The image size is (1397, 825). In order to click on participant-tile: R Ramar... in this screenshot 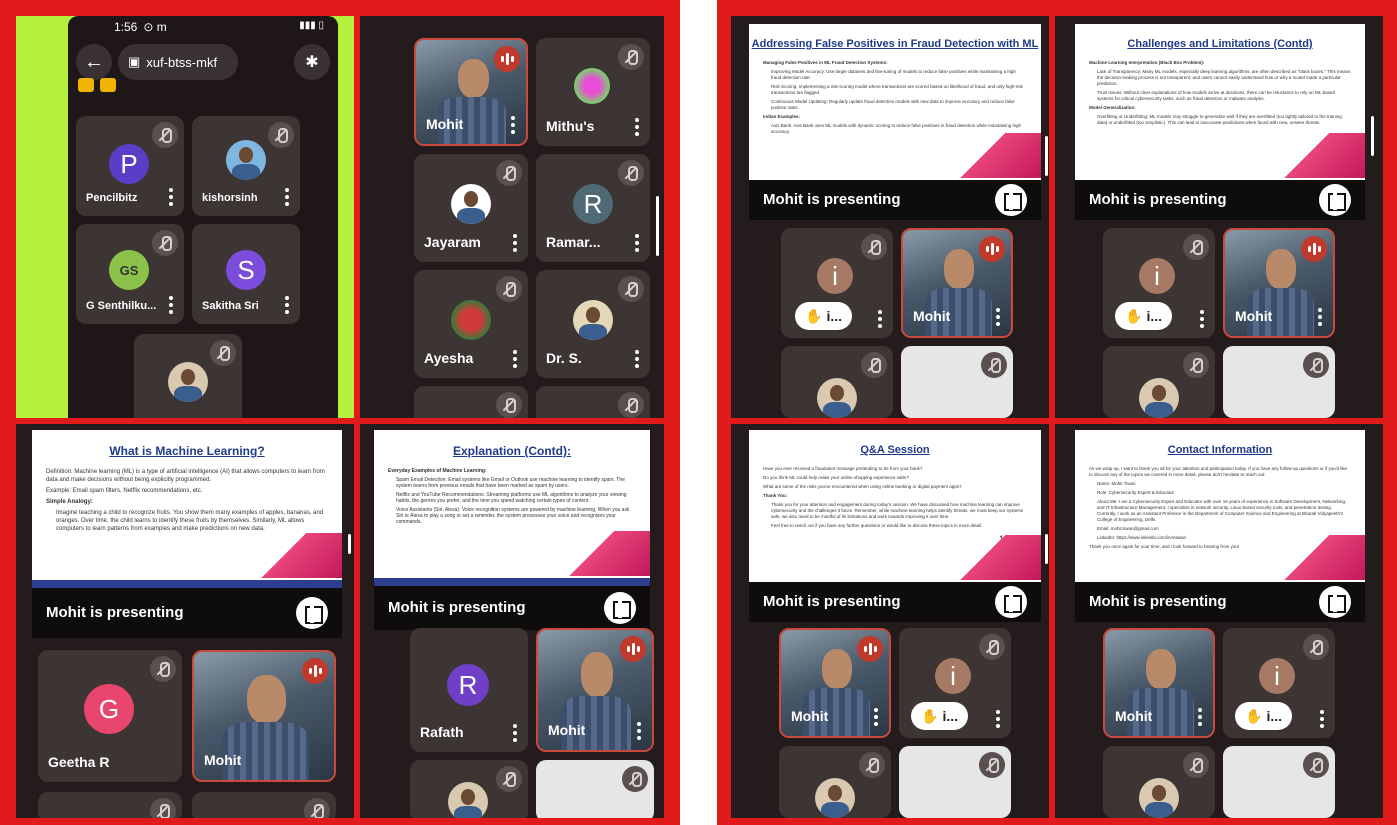, I will do `click(593, 208)`.